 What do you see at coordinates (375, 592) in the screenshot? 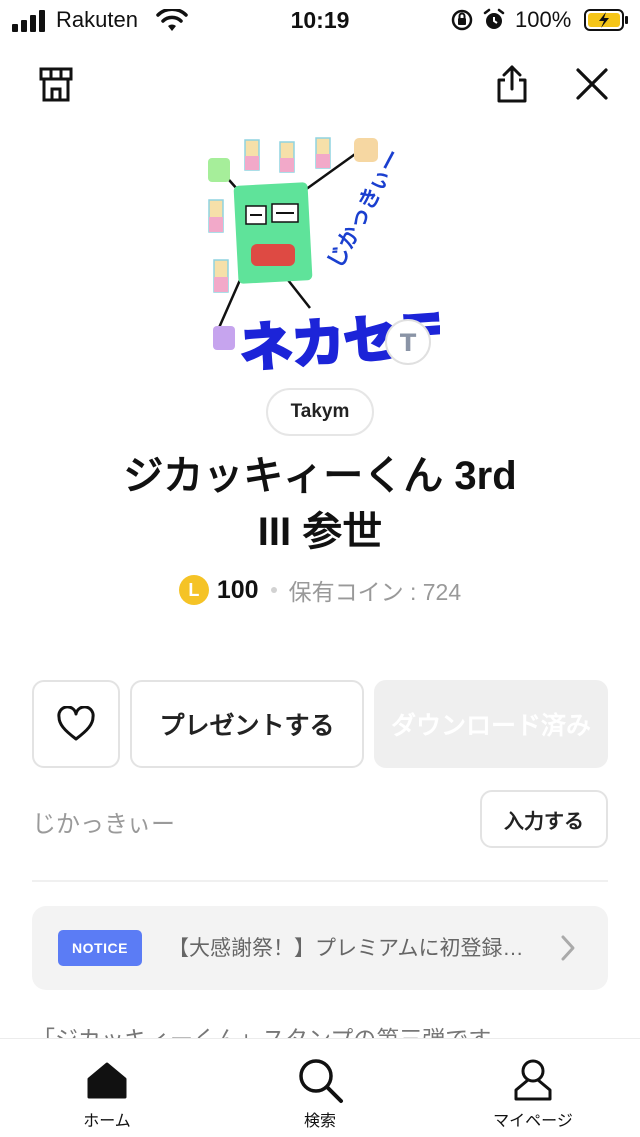
I see `owned-coins: 保有コイン : 724` at bounding box center [375, 592].